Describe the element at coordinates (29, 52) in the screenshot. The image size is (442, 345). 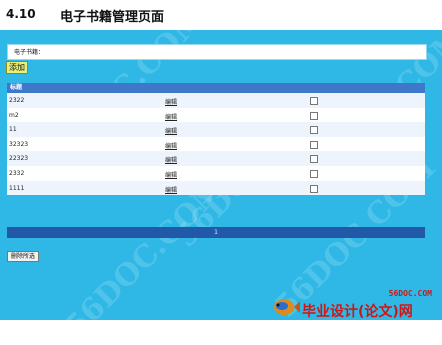
I see `ebook-label: 电子书籍：` at that location.